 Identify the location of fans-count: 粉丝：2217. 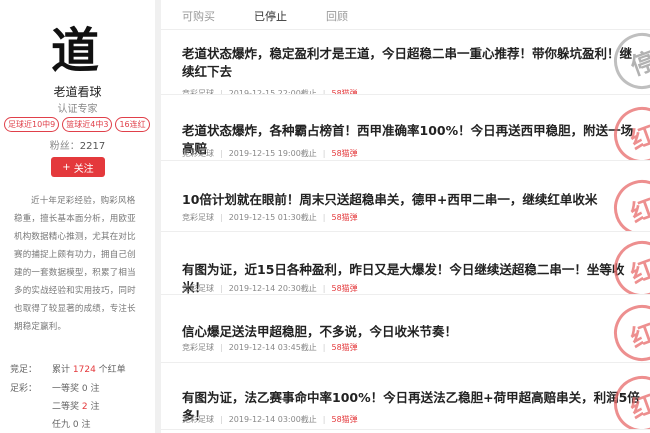
(77, 144).